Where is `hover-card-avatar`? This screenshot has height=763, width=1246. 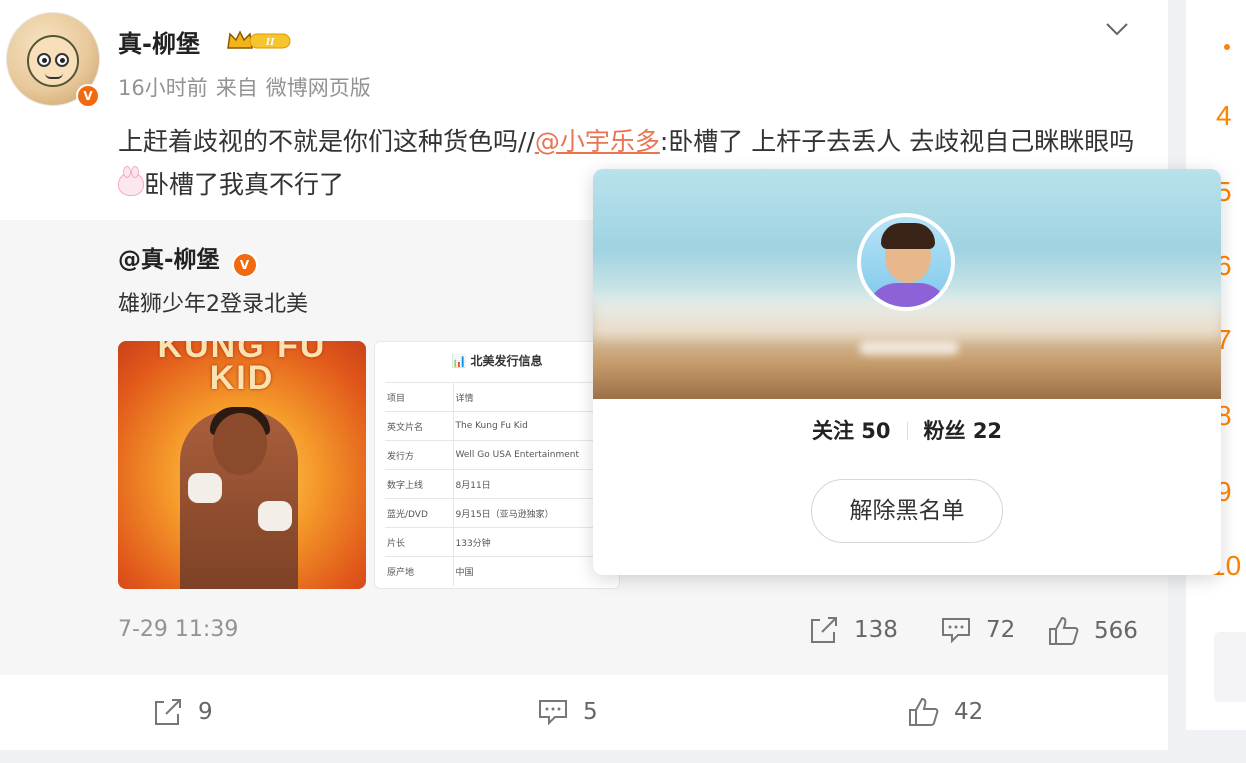 hover-card-avatar is located at coordinates (906, 262).